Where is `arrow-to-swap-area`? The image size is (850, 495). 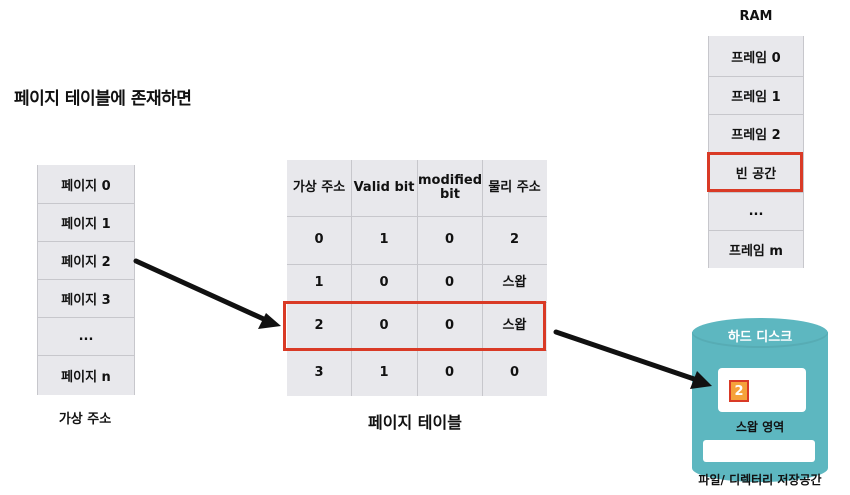
arrow-to-swap-area is located at coordinates (626, 356).